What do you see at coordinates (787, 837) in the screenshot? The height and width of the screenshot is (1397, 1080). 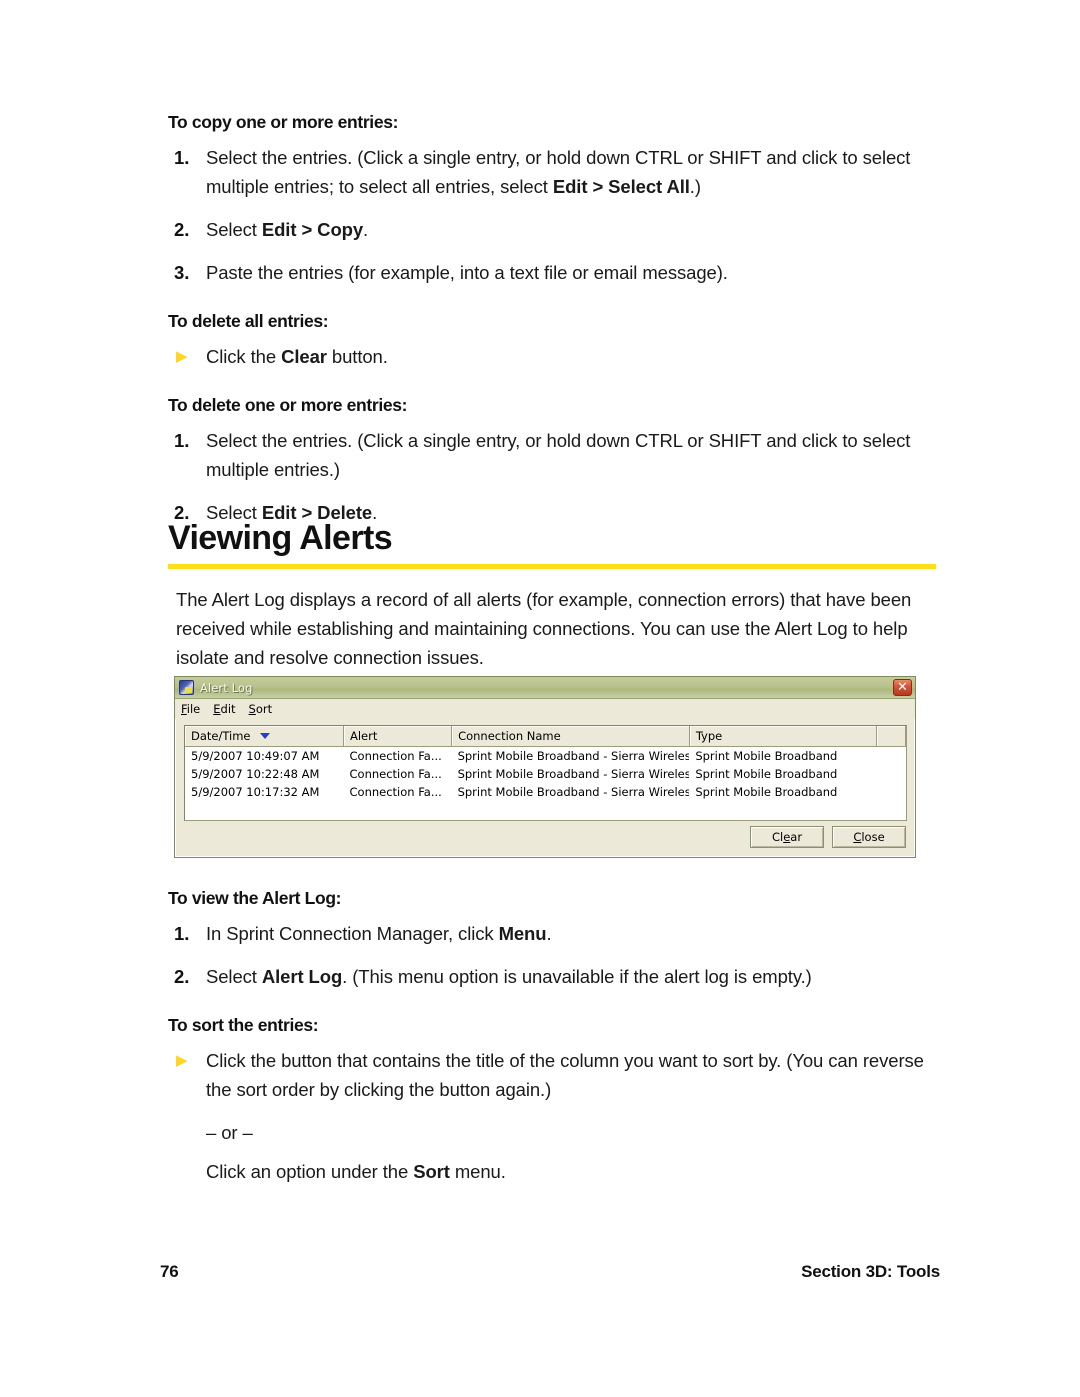 I see `clear-button: Clear` at bounding box center [787, 837].